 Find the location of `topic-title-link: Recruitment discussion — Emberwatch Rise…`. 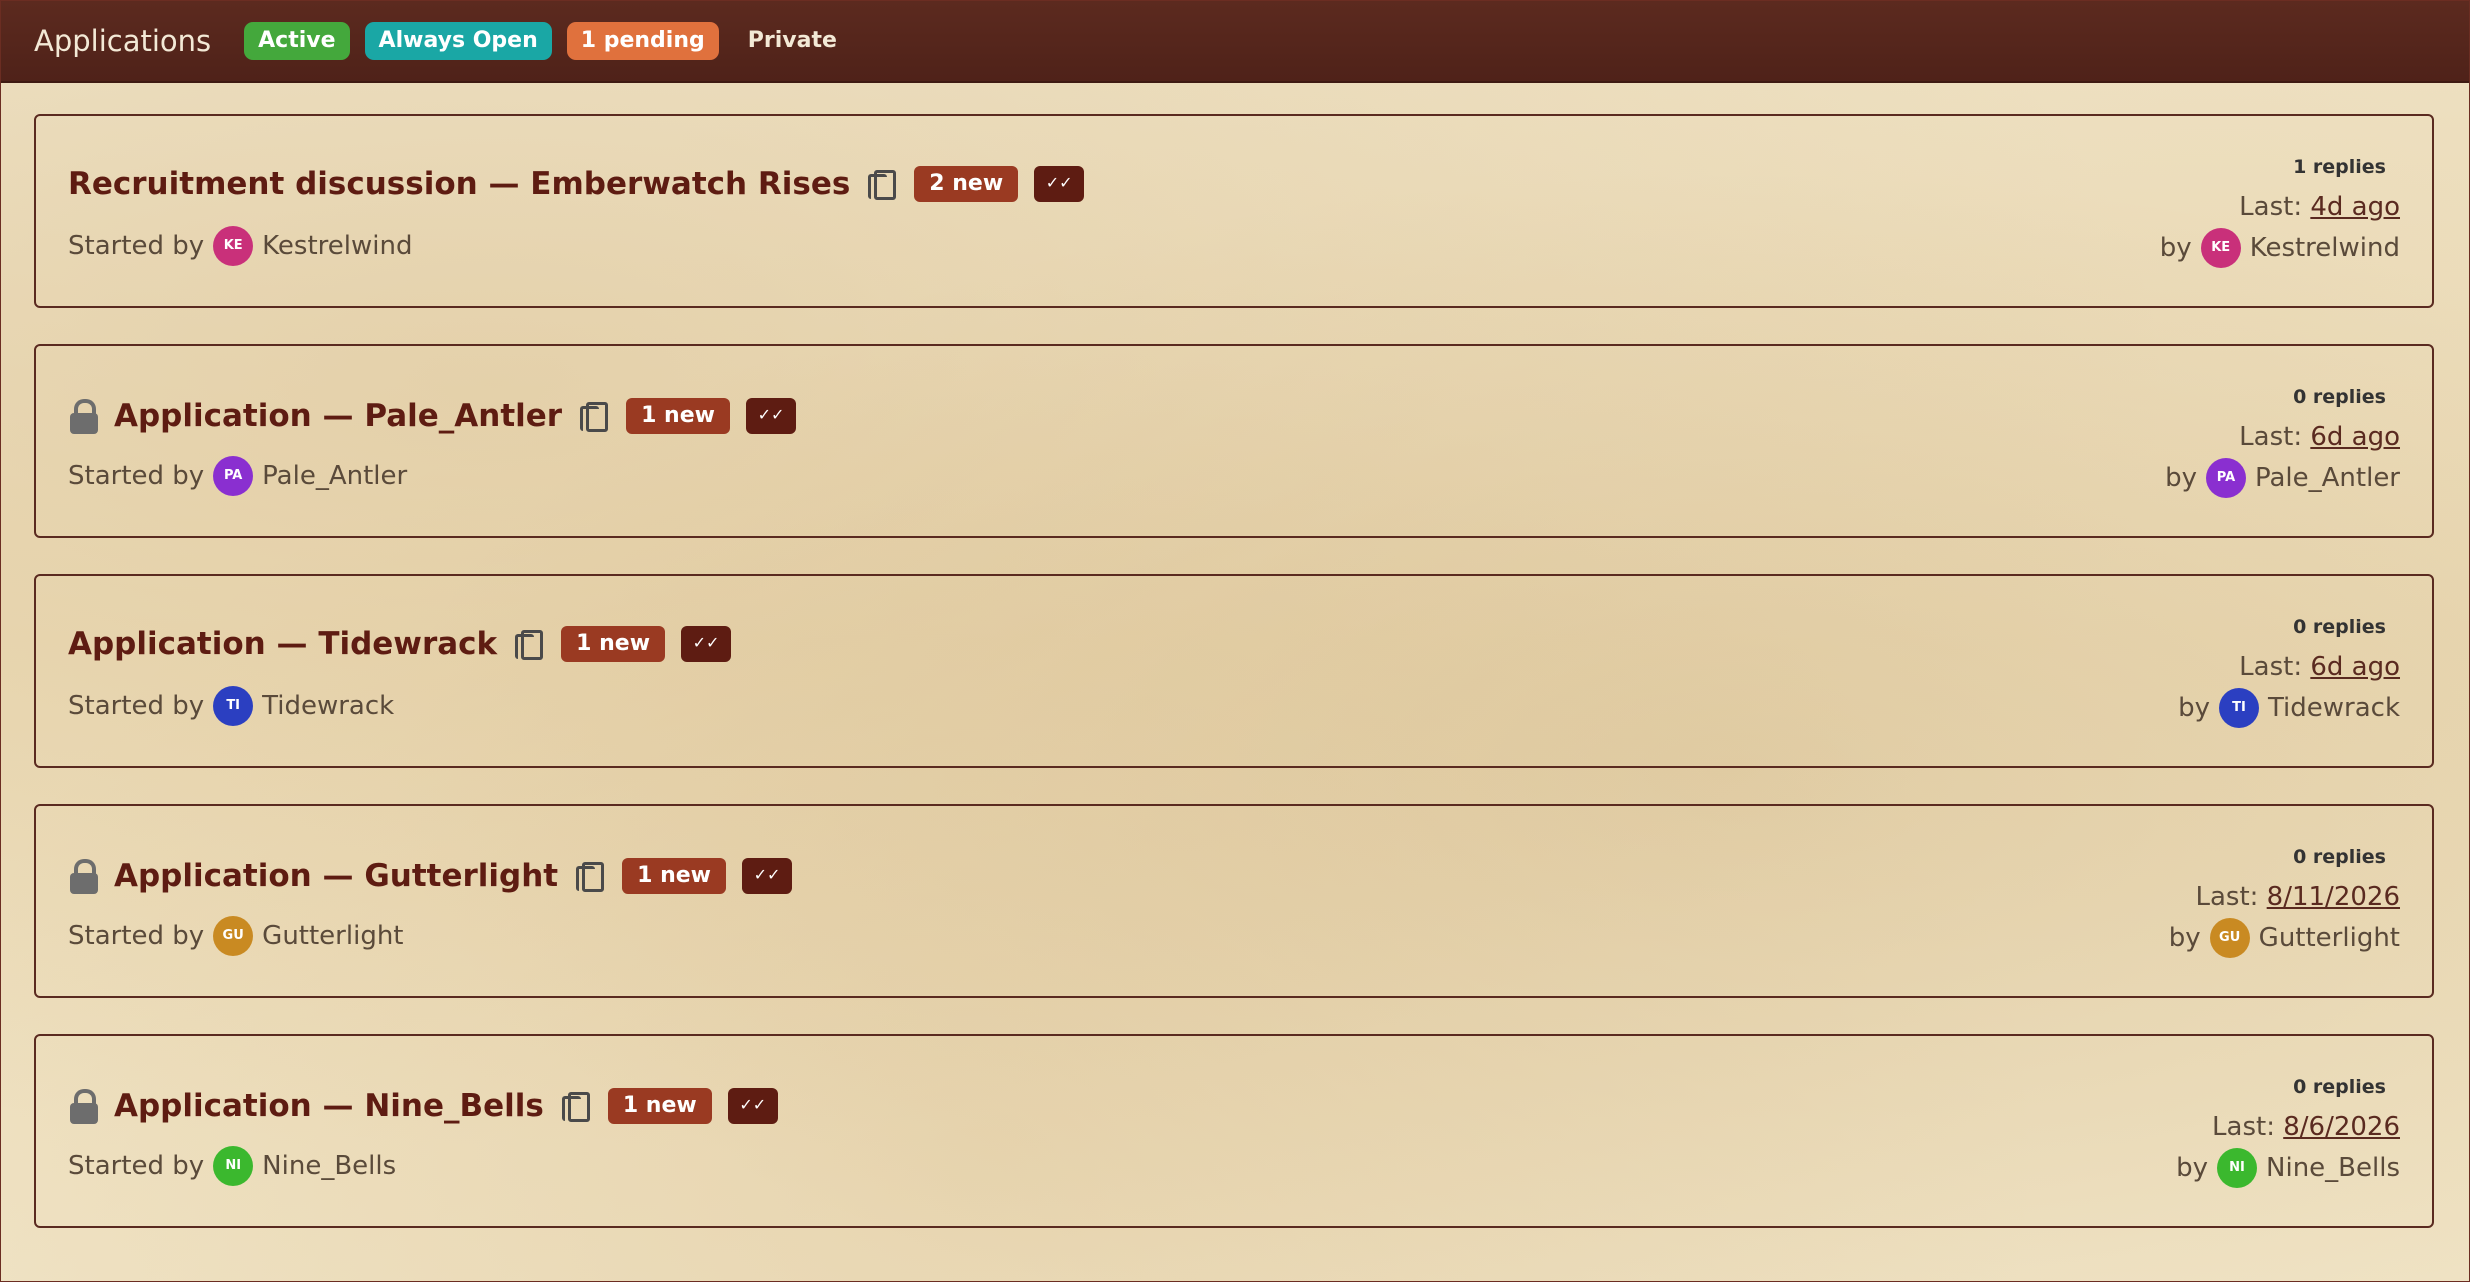

topic-title-link: Recruitment discussion — Emberwatch Rise… is located at coordinates (459, 184).